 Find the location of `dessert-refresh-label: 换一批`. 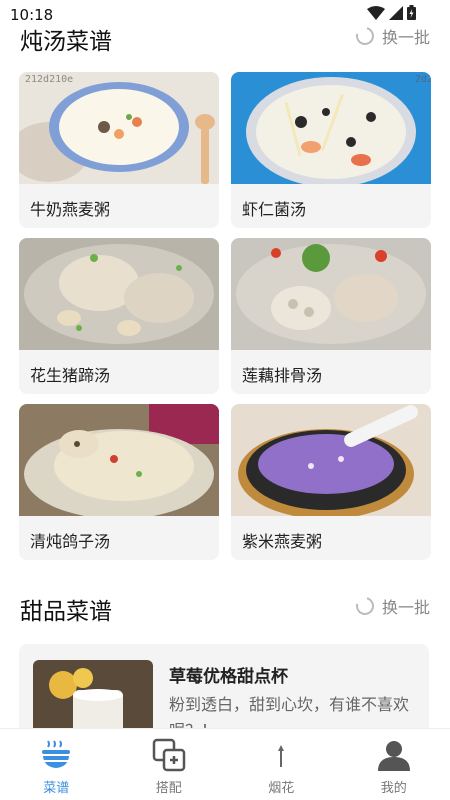

dessert-refresh-label: 换一批 is located at coordinates (405, 607).